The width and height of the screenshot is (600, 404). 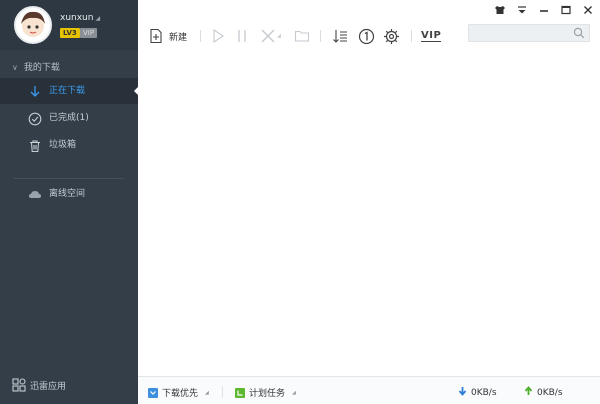 What do you see at coordinates (33, 25) in the screenshot?
I see `avatar` at bounding box center [33, 25].